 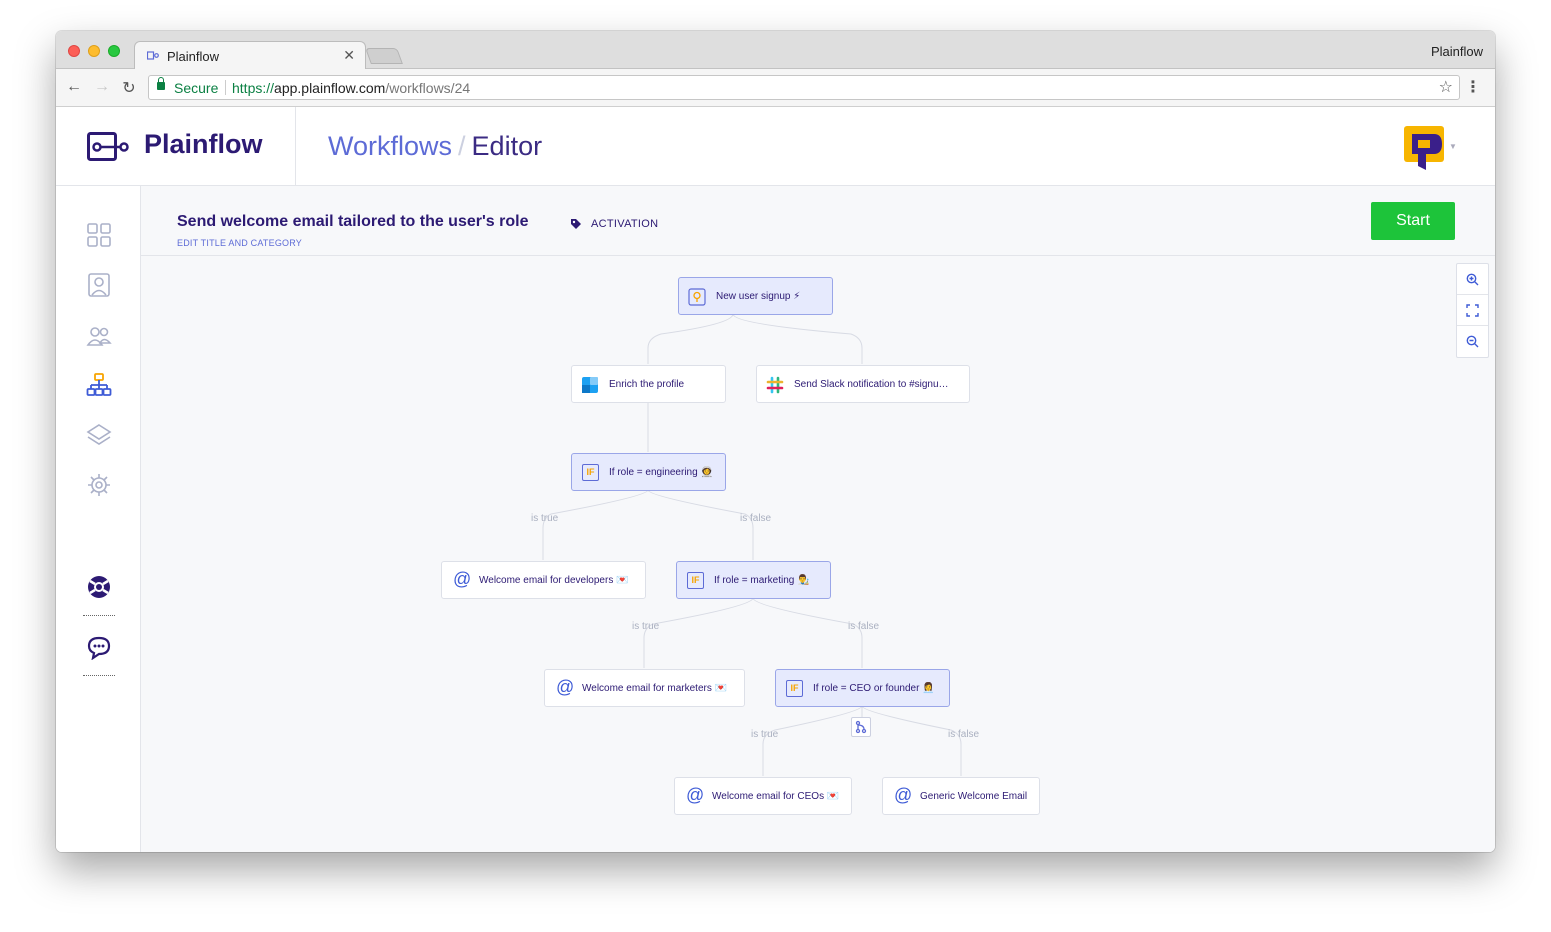 I want to click on workflow-node-if-marketing: IF If role = marketing 👨‍🎨, so click(x=753, y=580).